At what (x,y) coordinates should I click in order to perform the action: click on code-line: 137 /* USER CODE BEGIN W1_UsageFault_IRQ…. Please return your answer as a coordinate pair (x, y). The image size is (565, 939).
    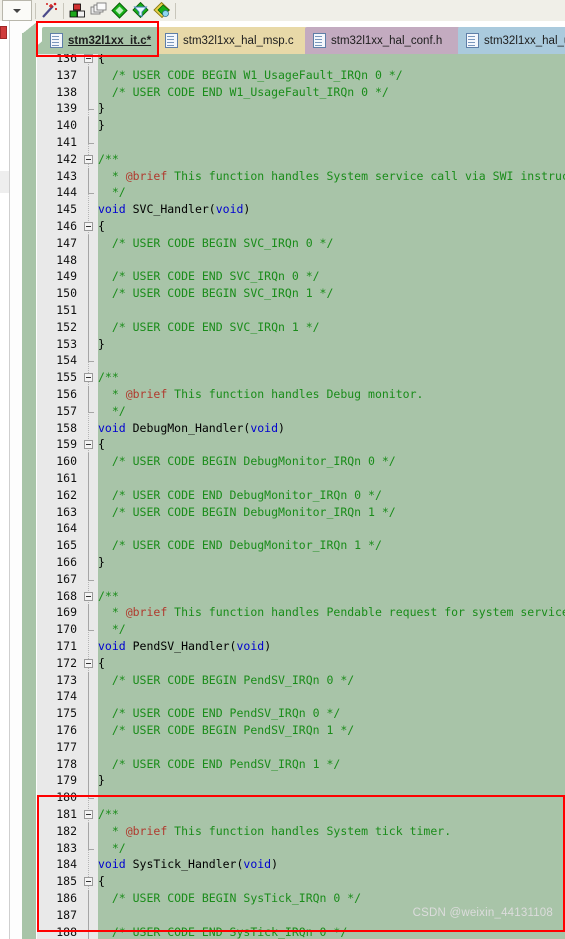
    Looking at the image, I should click on (301, 75).